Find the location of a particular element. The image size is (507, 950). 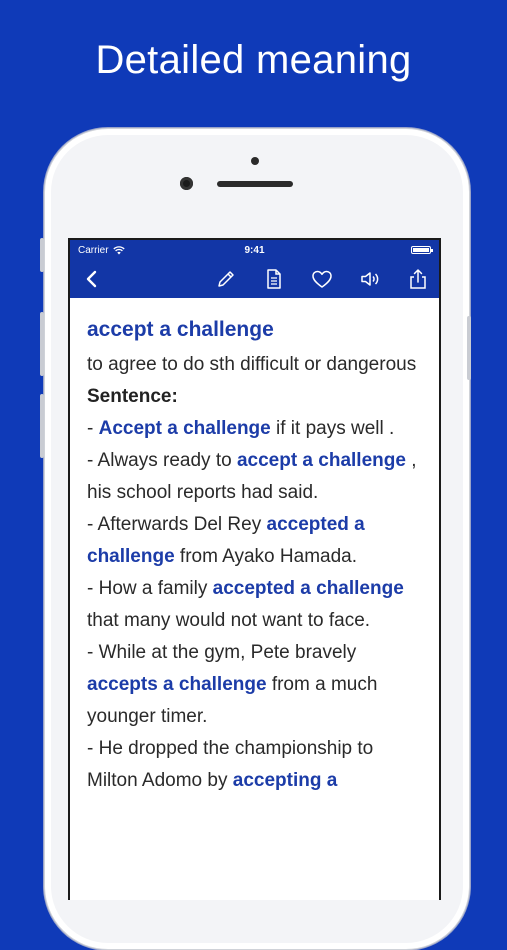

pencil-icon is located at coordinates (226, 279).